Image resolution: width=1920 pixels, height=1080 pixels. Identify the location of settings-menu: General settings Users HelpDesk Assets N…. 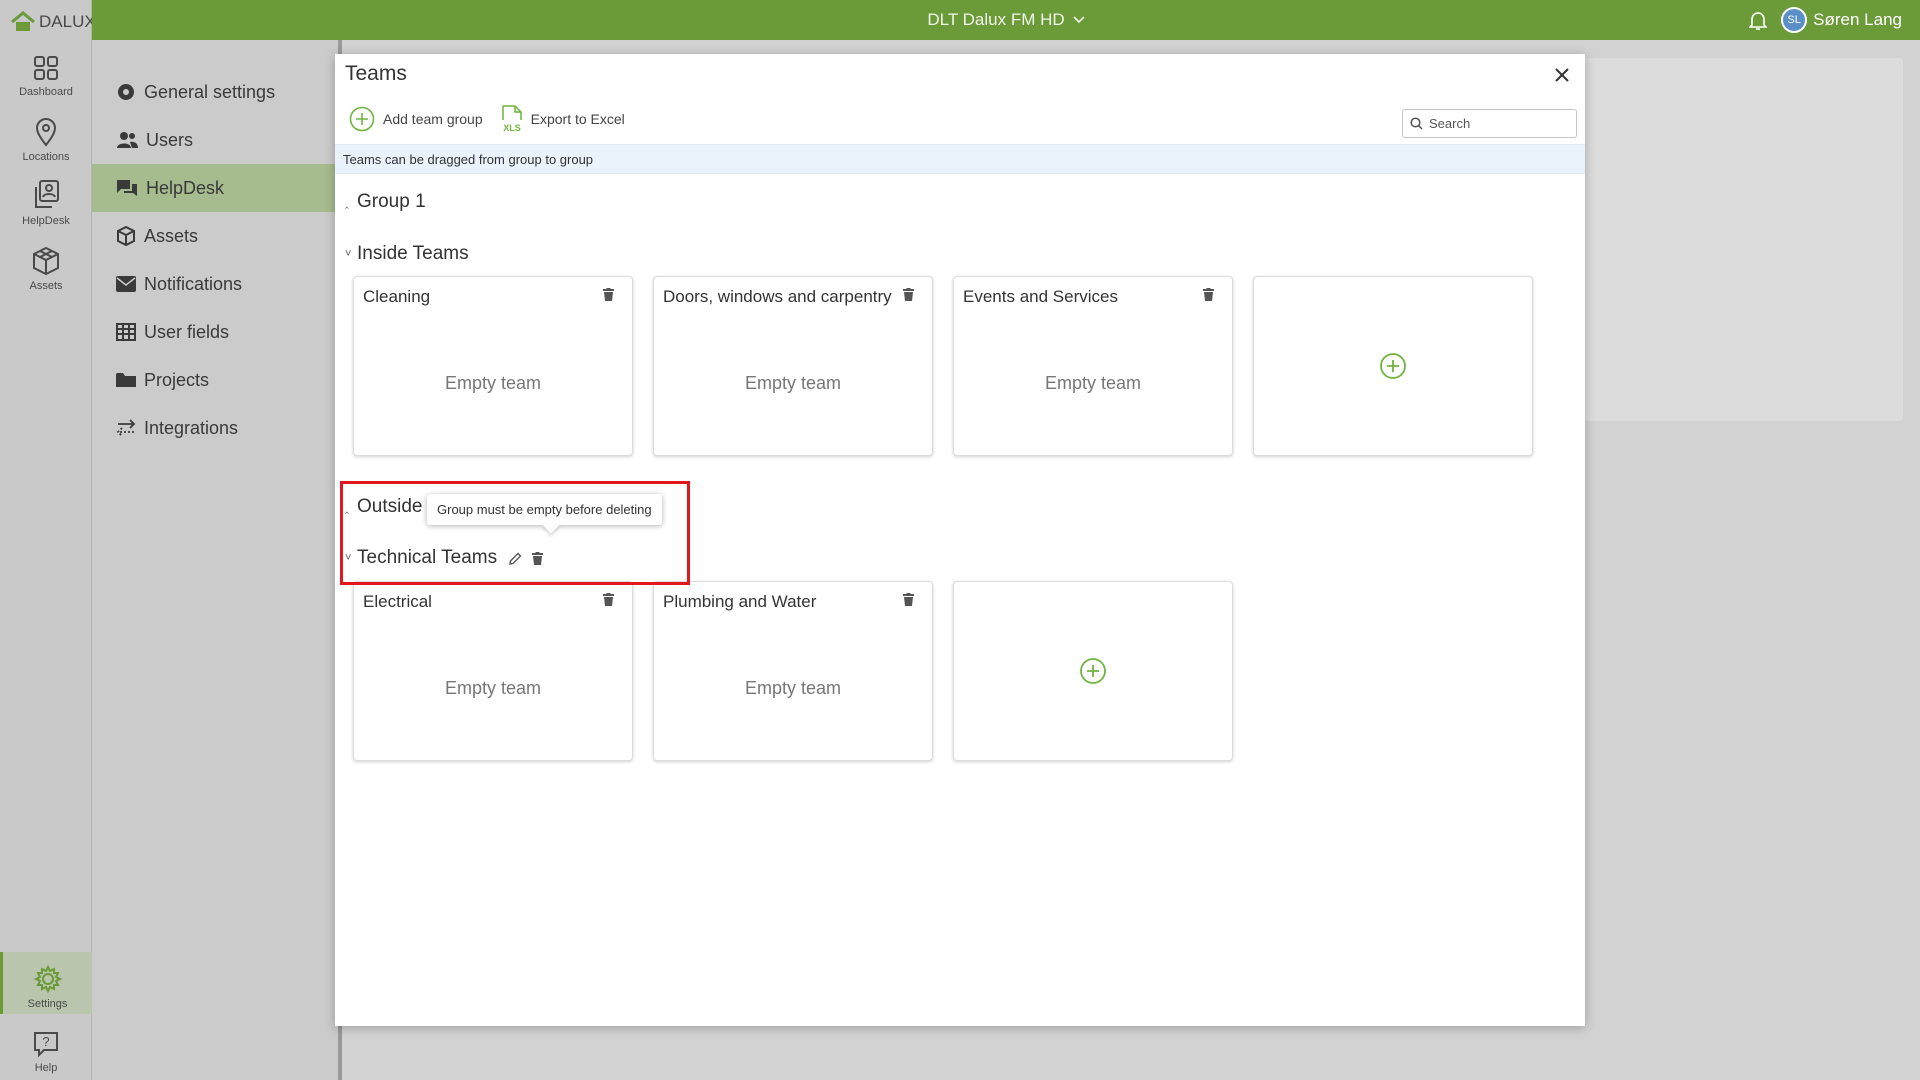
(217, 560).